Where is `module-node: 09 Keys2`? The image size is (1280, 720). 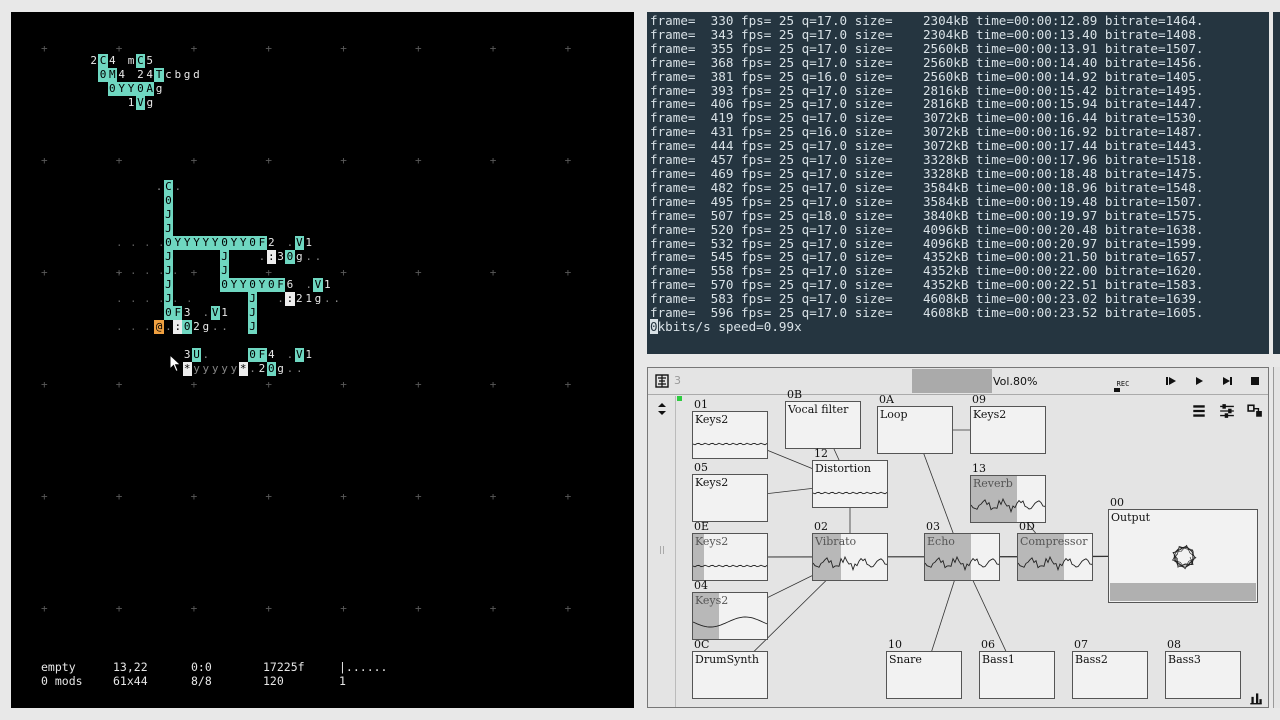 module-node: 09 Keys2 is located at coordinates (1008, 423).